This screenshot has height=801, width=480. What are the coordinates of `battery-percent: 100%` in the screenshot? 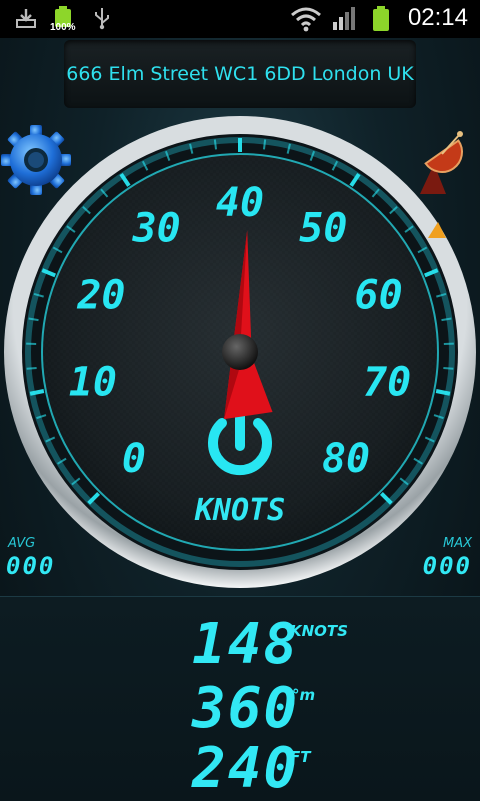 It's located at (63, 27).